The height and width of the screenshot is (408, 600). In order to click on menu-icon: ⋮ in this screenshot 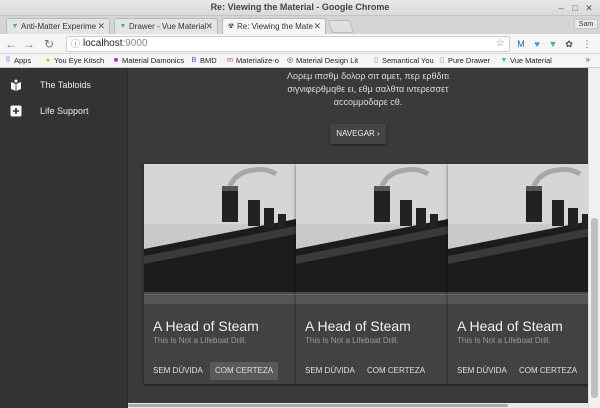, I will do `click(587, 44)`.